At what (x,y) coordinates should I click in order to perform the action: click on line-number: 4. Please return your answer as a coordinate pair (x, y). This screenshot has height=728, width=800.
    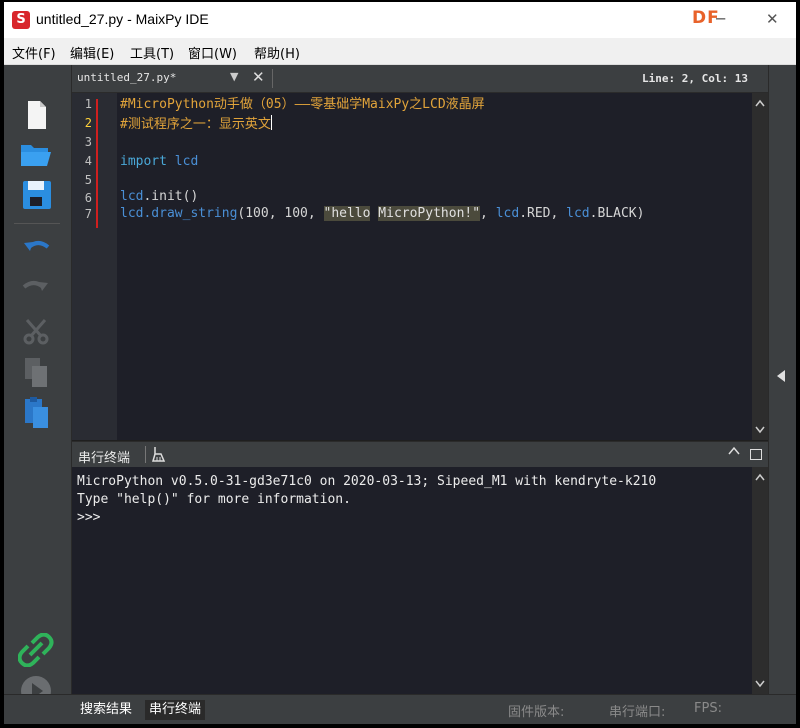
    Looking at the image, I should click on (88, 161).